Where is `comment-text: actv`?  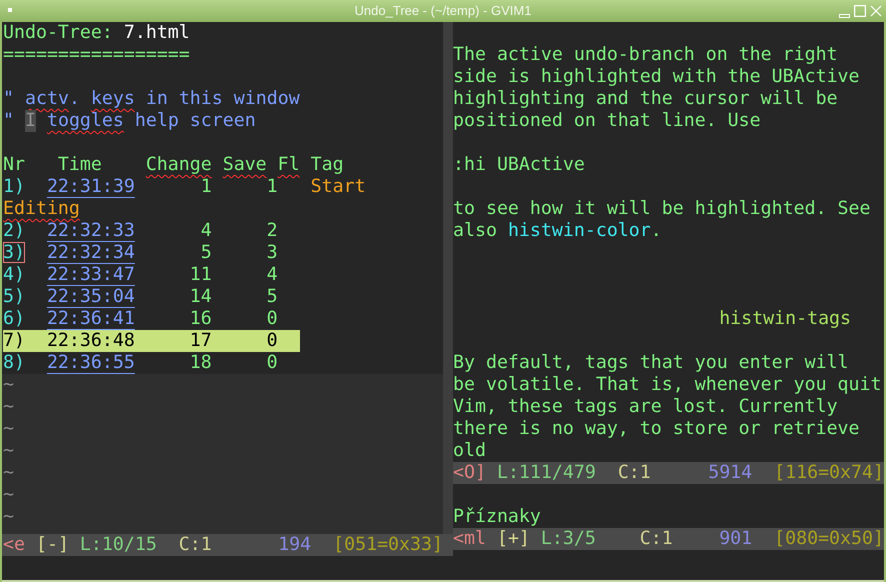 comment-text: actv is located at coordinates (46, 99).